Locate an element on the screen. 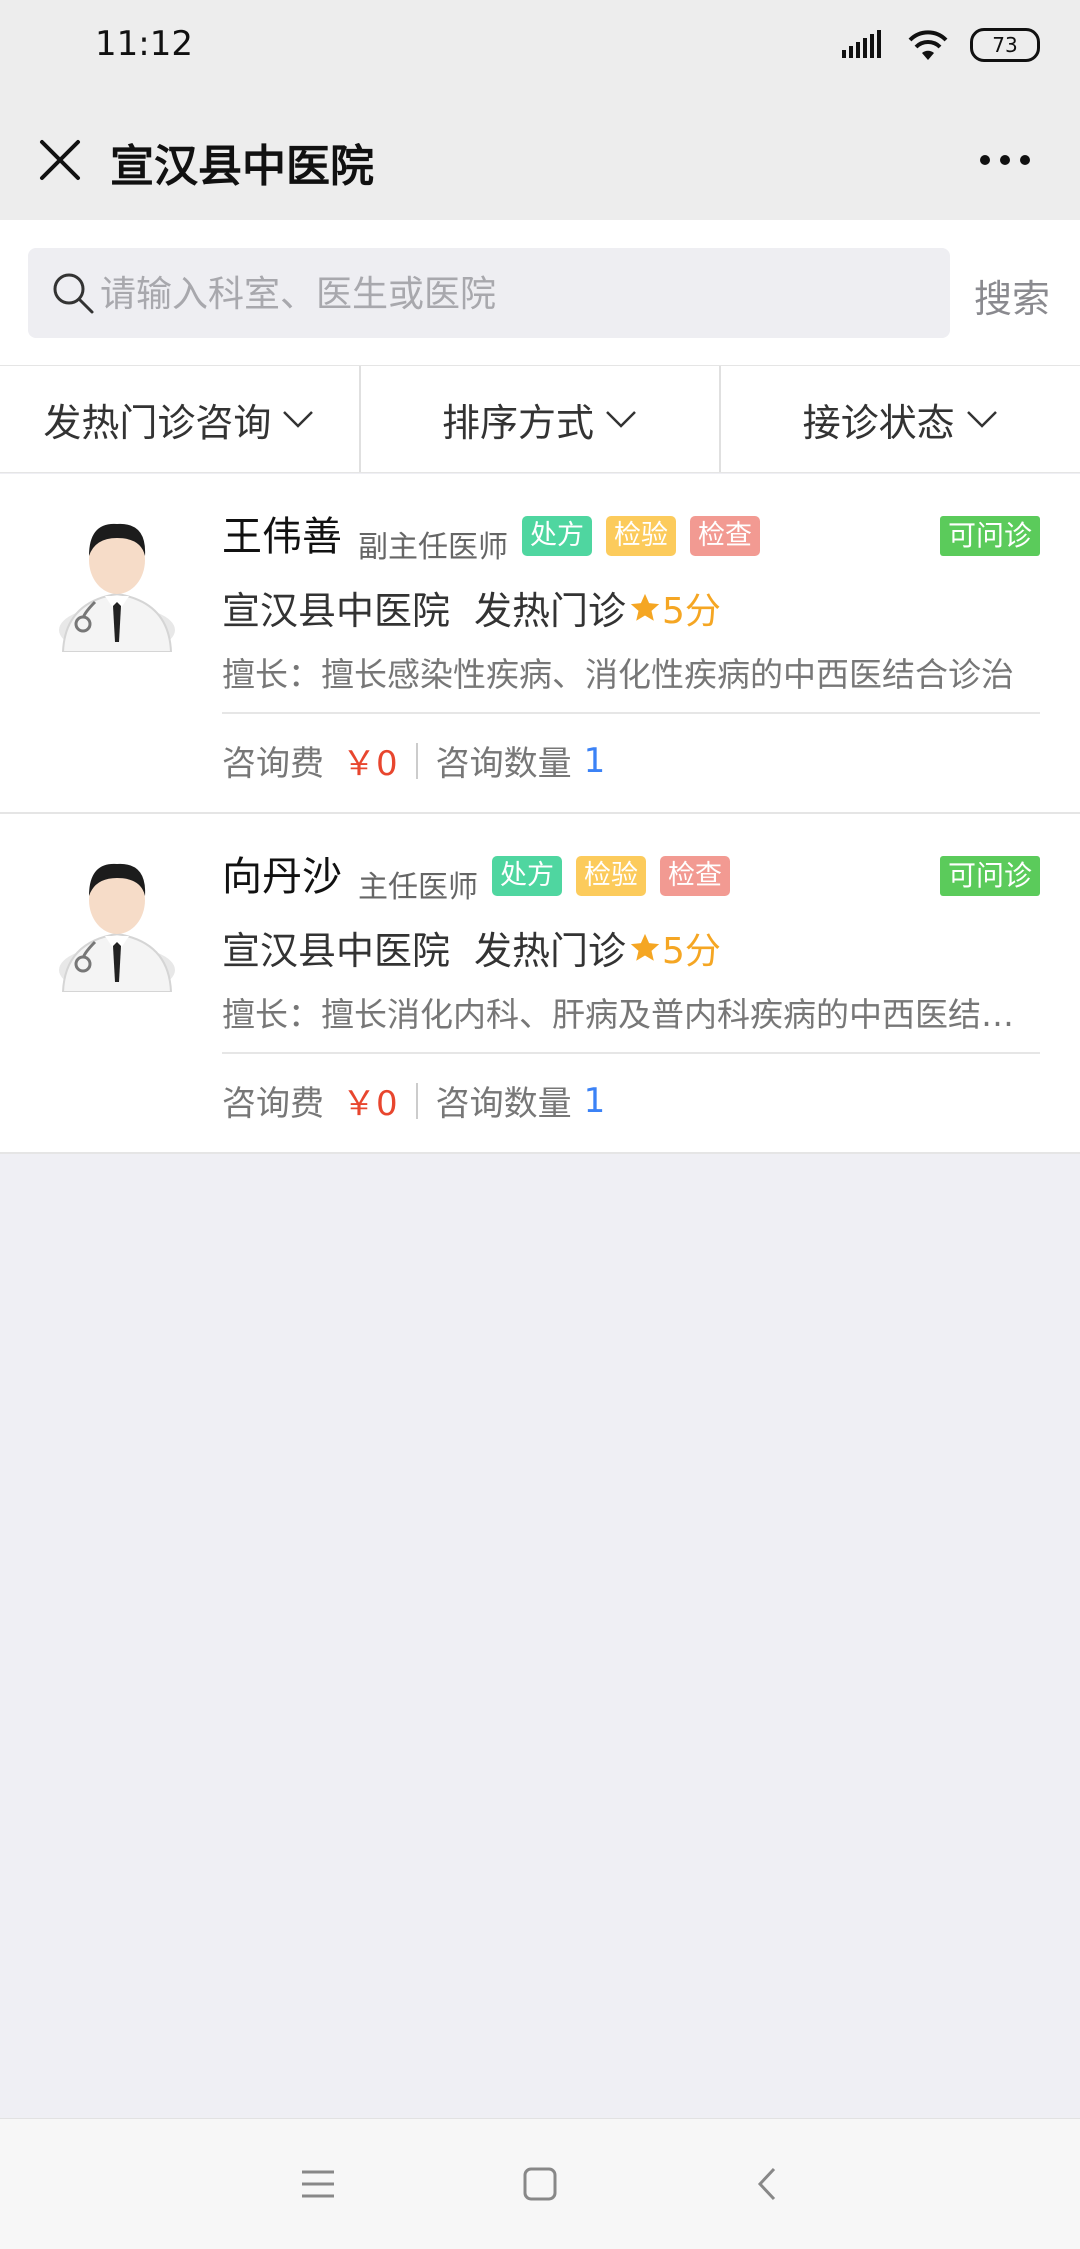  page-title: 宣汉县中医院 is located at coordinates (242, 166).